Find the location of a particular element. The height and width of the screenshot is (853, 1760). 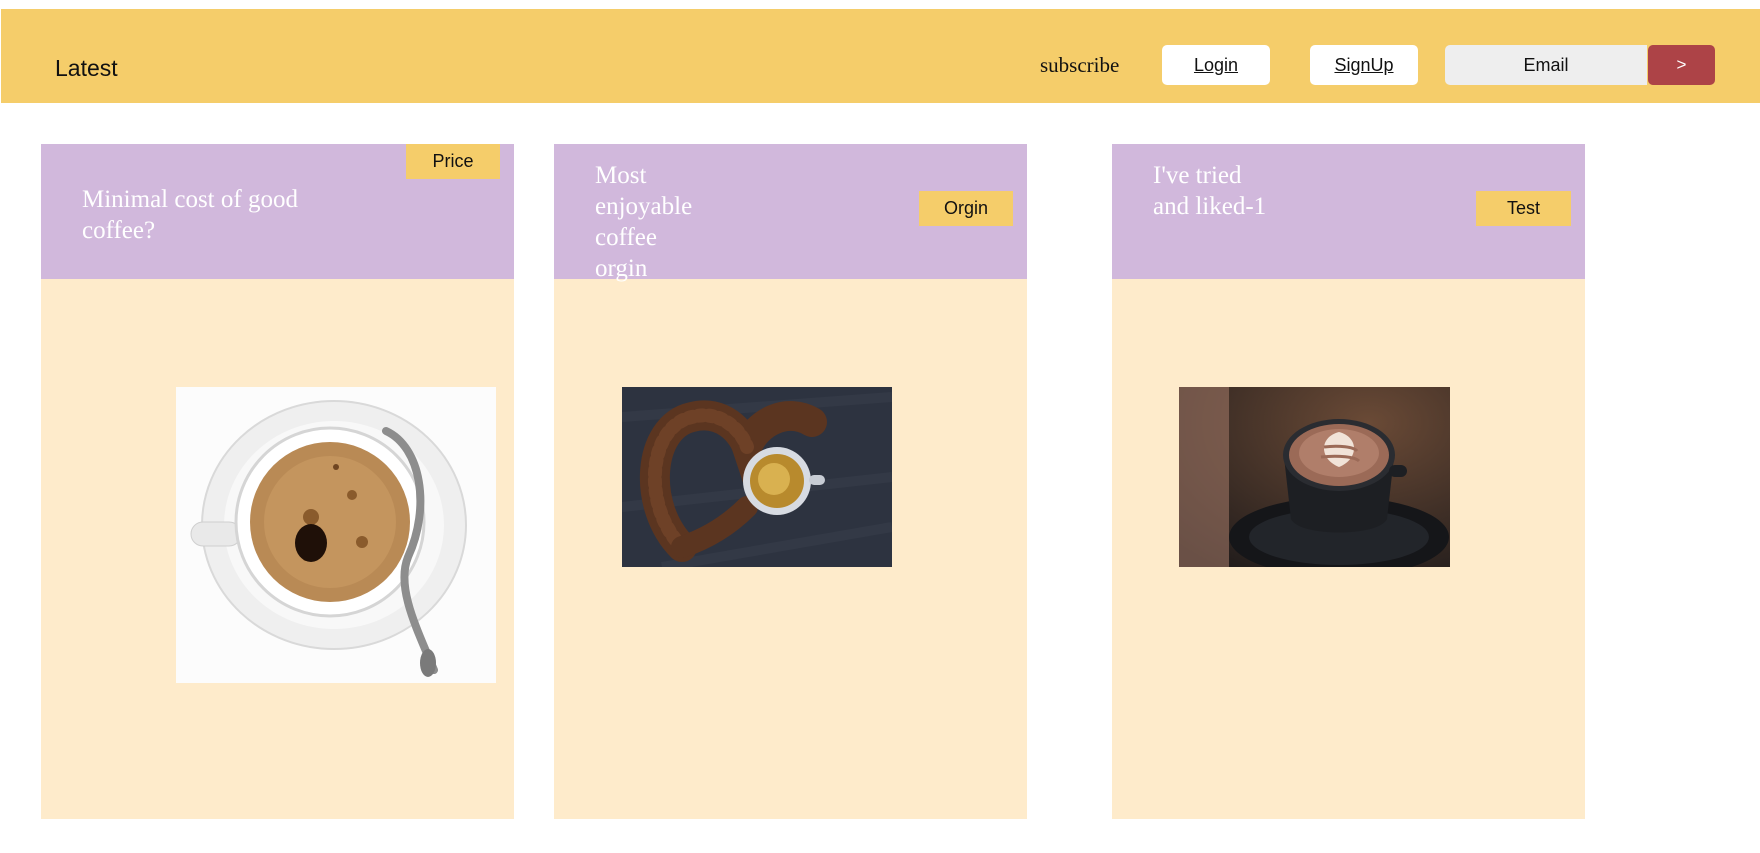

login-button: Login is located at coordinates (1216, 65).